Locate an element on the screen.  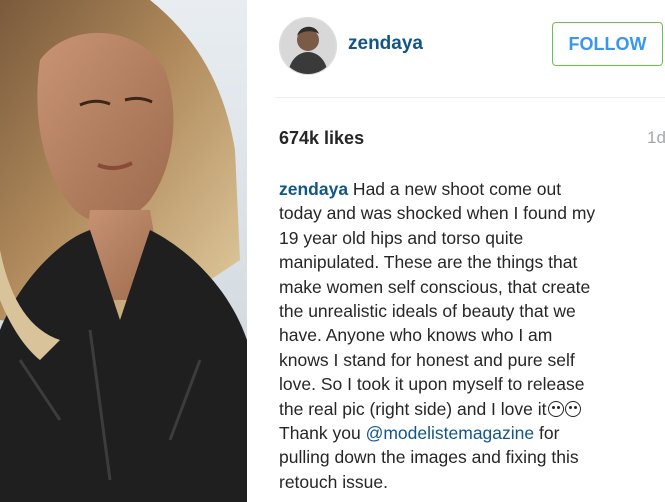
caption-line: zendaya Had a new shoot come out is located at coordinates (469, 189).